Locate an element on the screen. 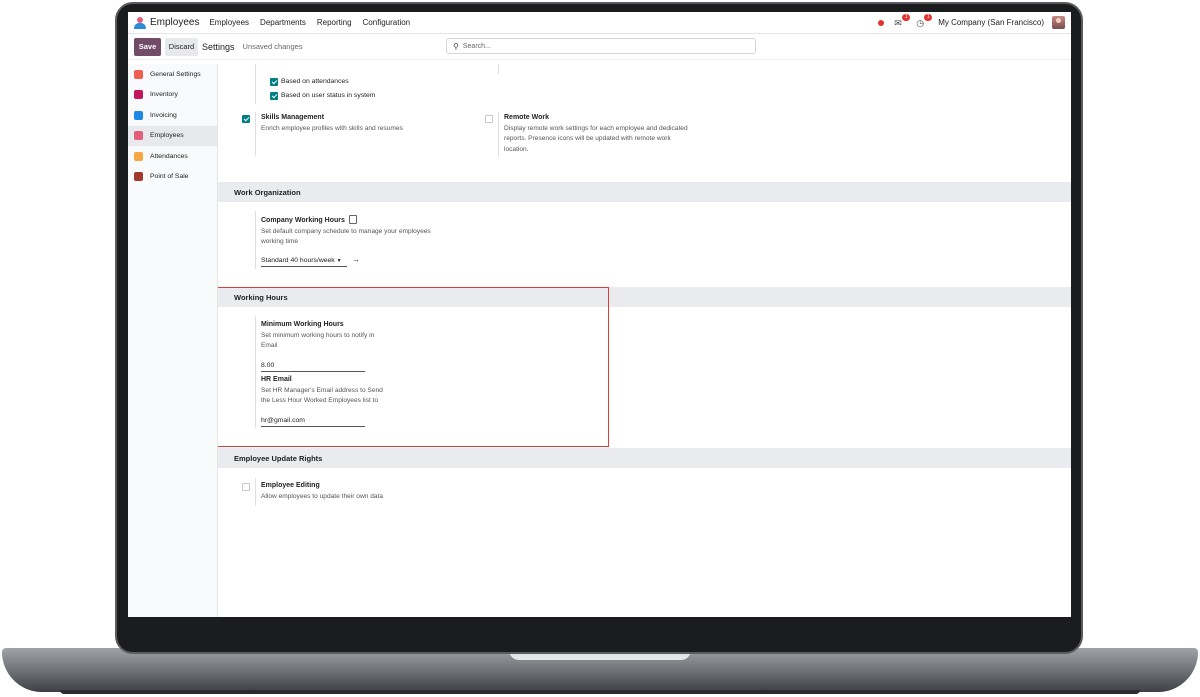 The height and width of the screenshot is (697, 1200). sidebar-item-attendances: Attendances is located at coordinates (172, 156).